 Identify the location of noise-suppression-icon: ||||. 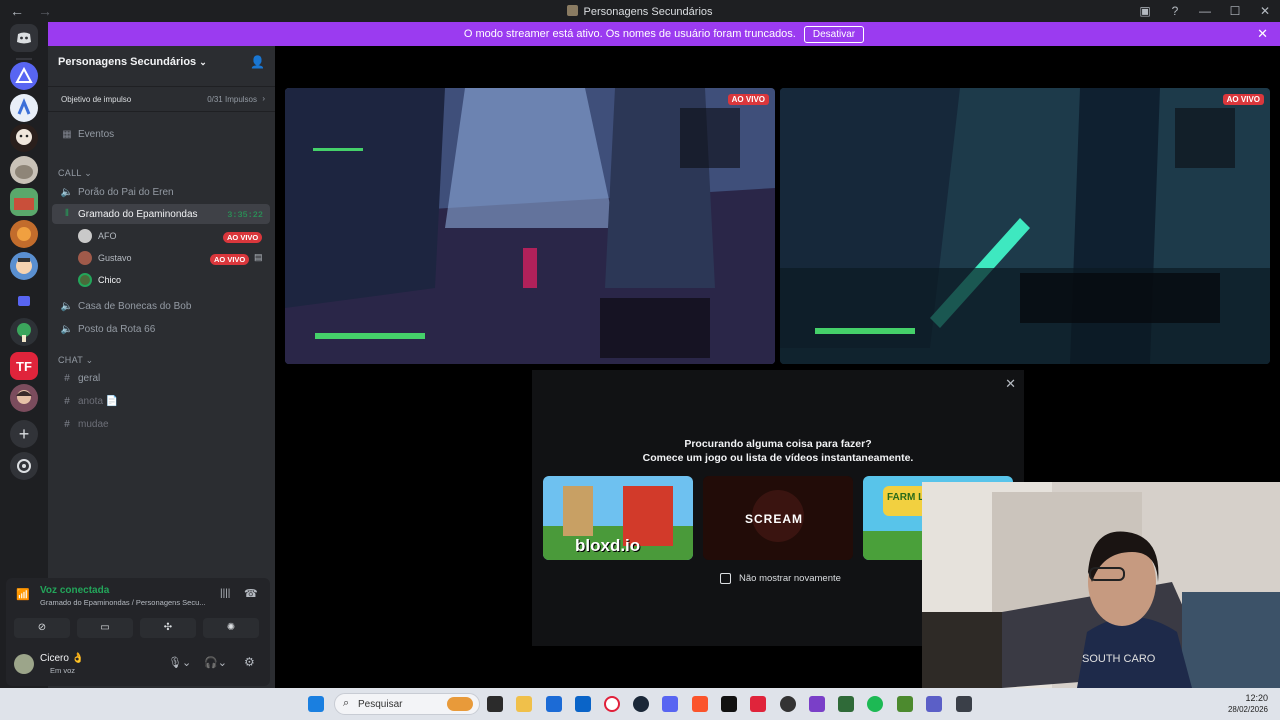
(225, 593).